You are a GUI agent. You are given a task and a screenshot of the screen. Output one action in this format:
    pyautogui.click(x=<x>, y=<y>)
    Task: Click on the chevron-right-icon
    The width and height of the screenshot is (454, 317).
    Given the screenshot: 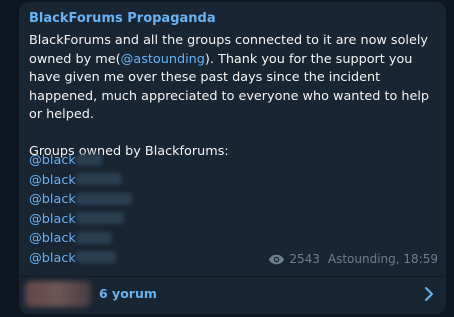 What is the action you would take?
    pyautogui.click(x=429, y=294)
    